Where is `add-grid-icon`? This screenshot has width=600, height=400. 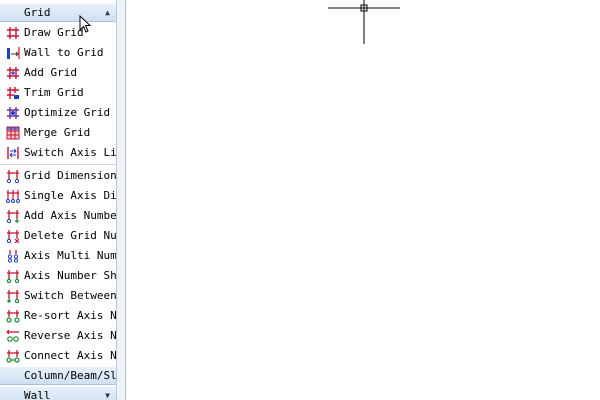
add-grid-icon is located at coordinates (13, 73).